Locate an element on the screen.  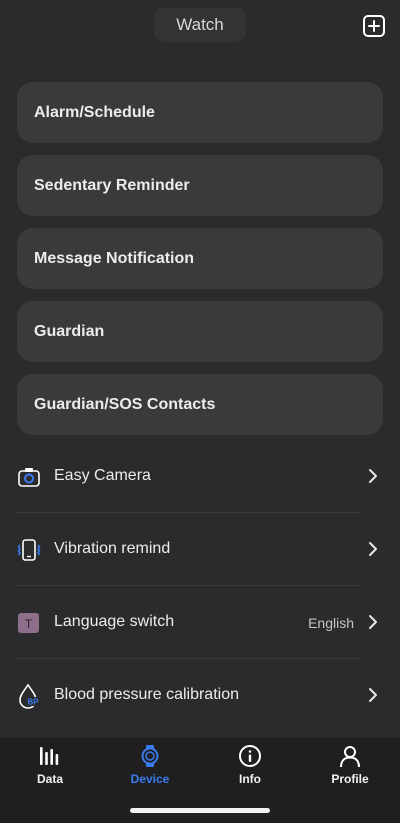
blood-pressure-calibration-row: BP Blood pressure calibration is located at coordinates (200, 695).